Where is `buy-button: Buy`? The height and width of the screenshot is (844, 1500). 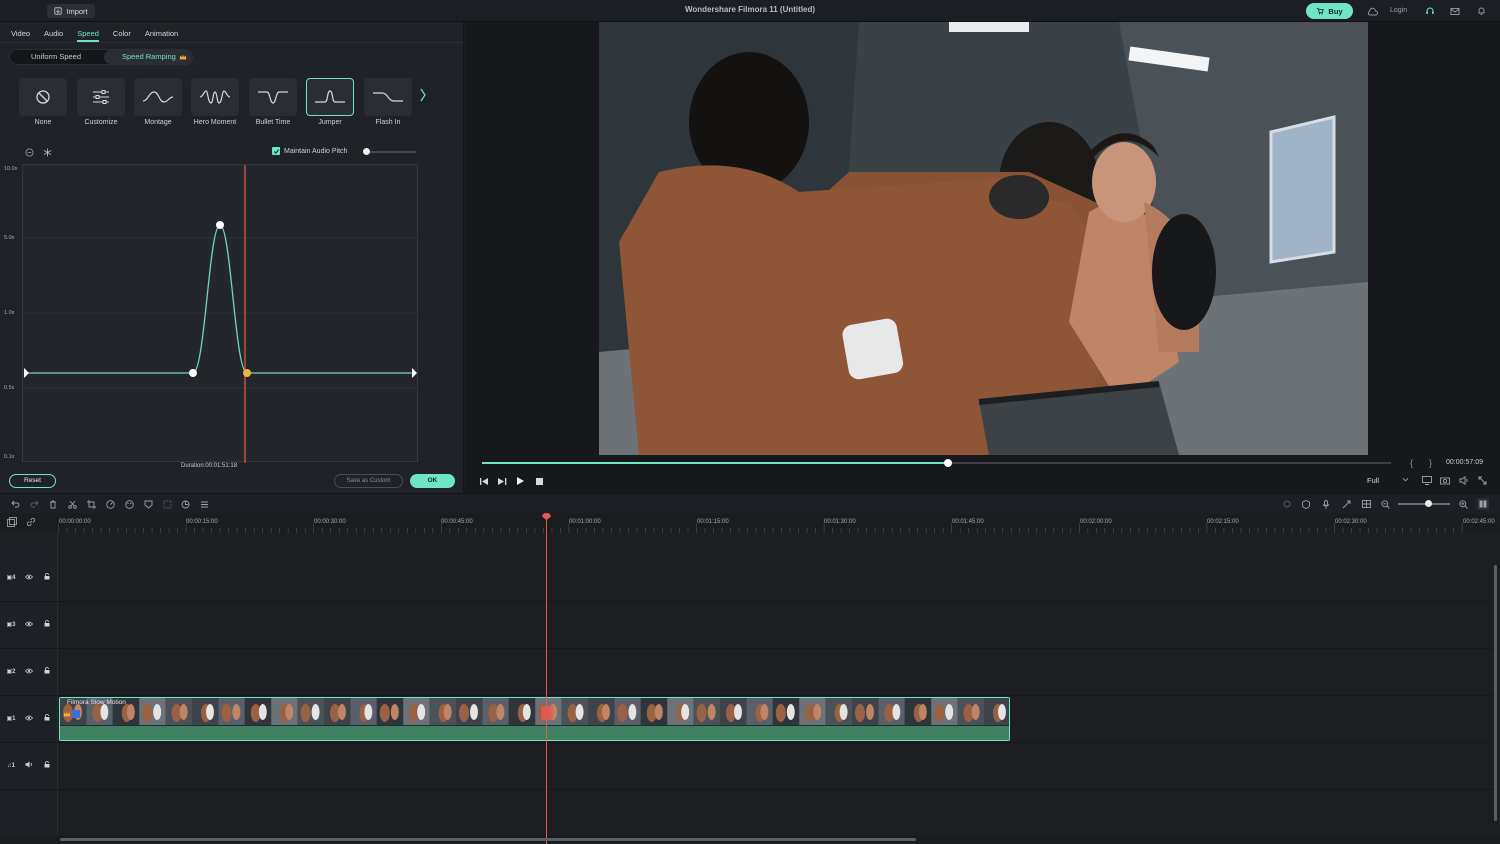
buy-button: Buy is located at coordinates (1329, 11).